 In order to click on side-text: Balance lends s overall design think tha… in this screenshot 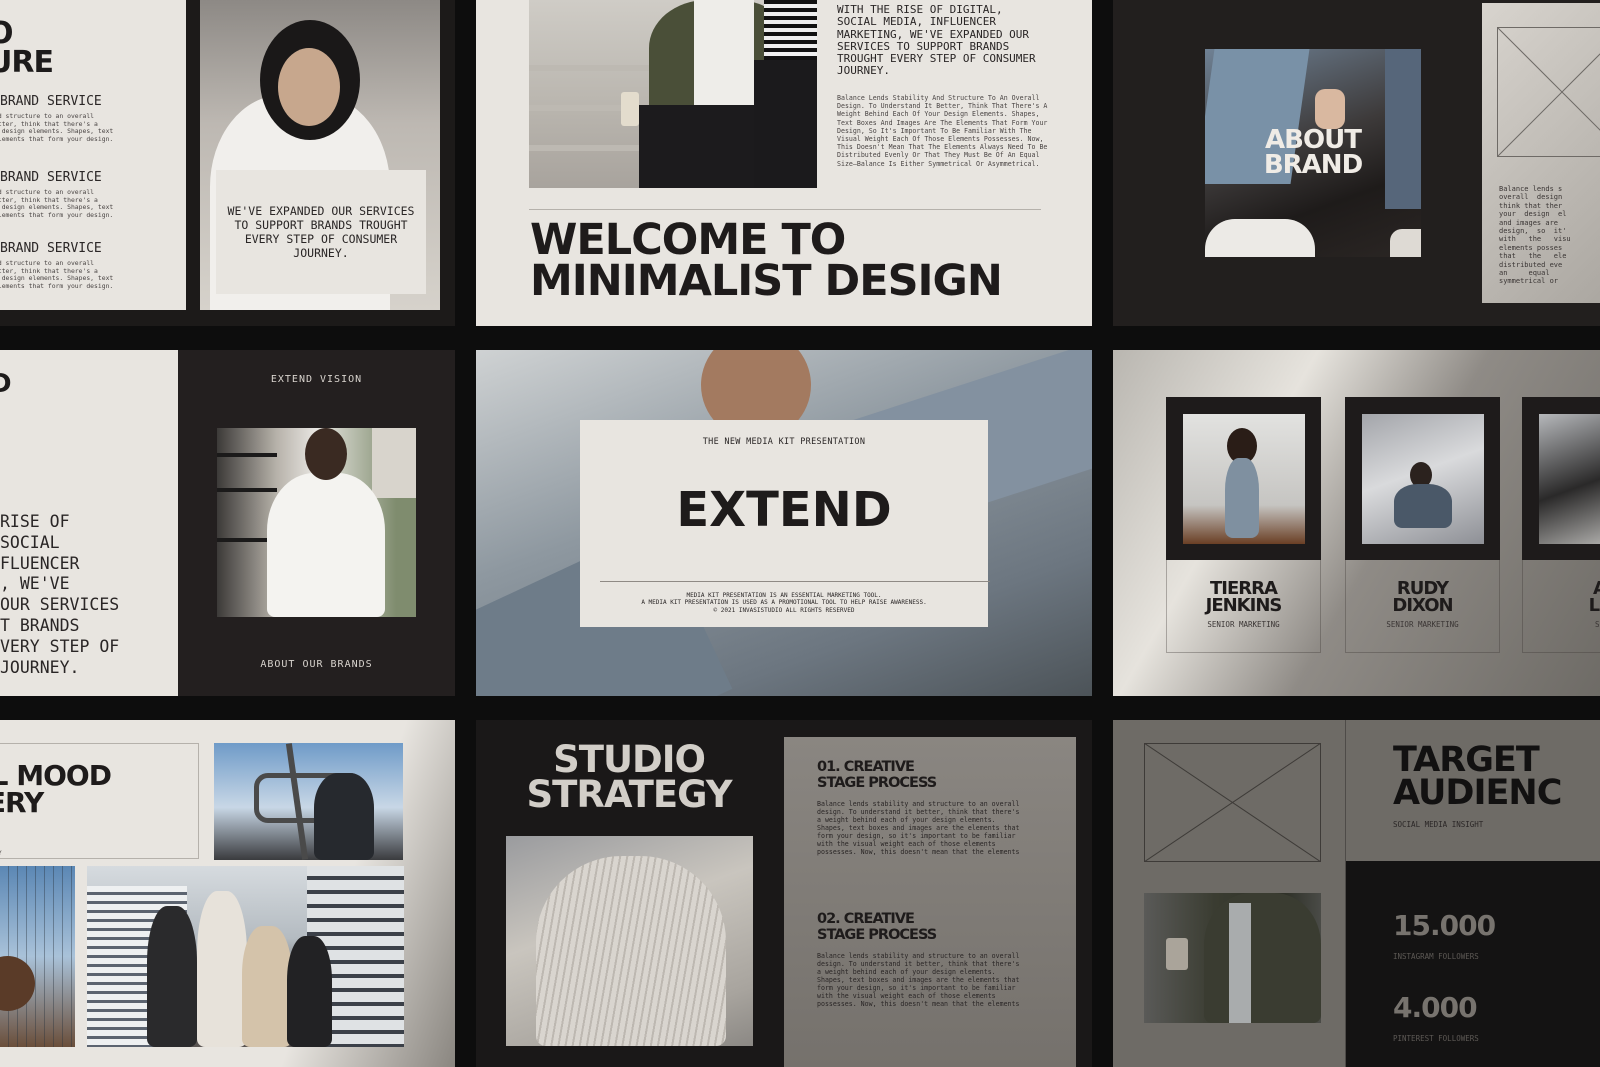, I will do `click(1535, 235)`.